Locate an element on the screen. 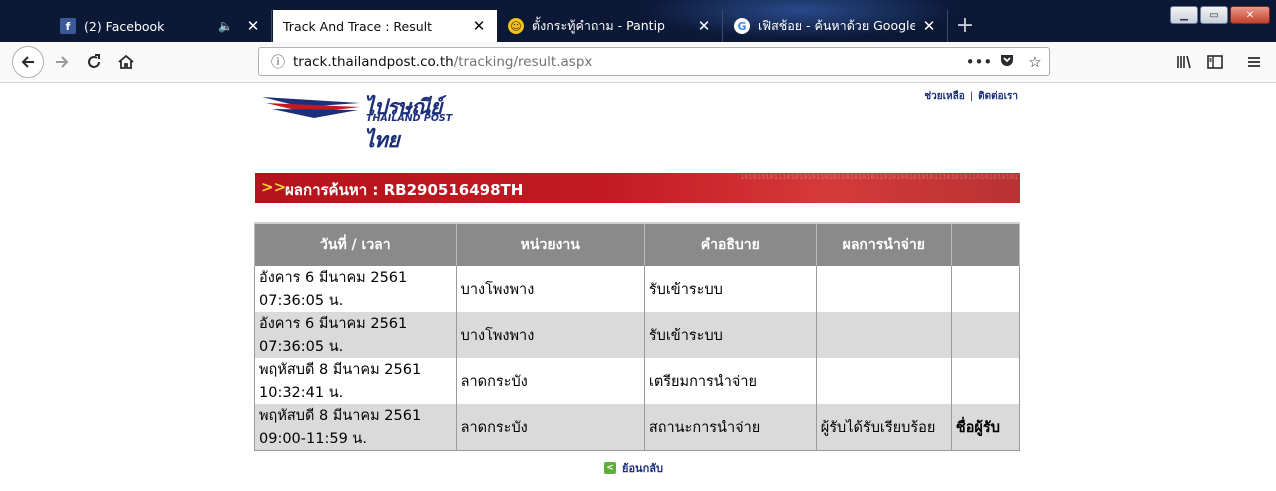  home-button is located at coordinates (126, 62).